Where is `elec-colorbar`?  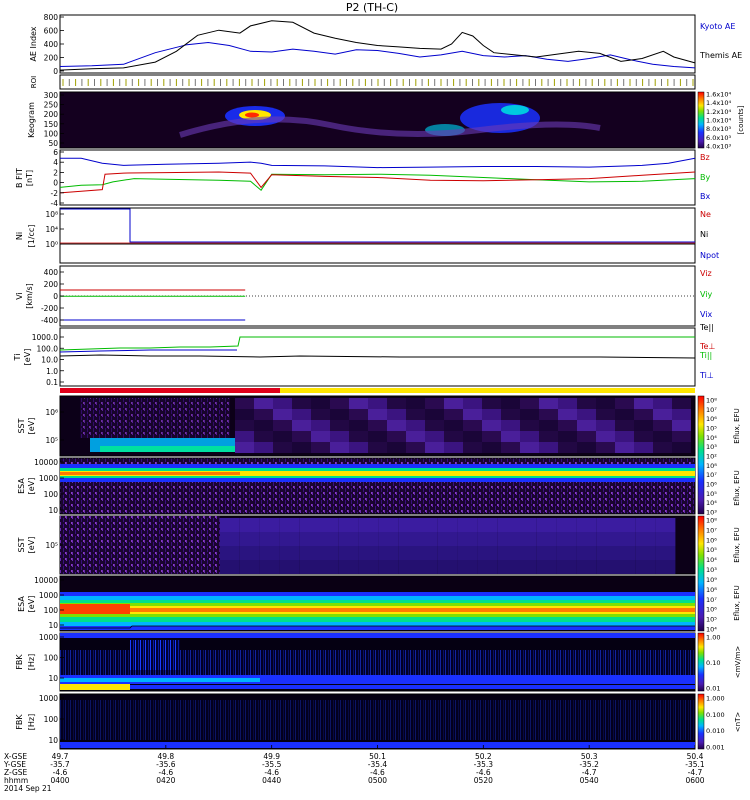
elec-colorbar is located at coordinates (701, 573).